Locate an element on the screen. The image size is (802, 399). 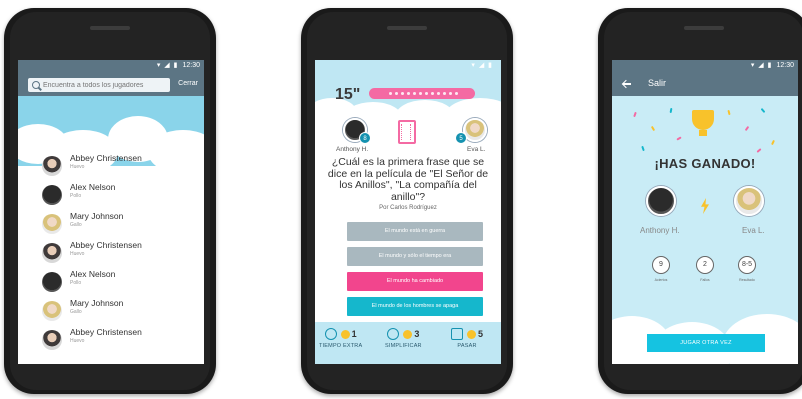
powerup-count: 1 is located at coordinates (354, 334).